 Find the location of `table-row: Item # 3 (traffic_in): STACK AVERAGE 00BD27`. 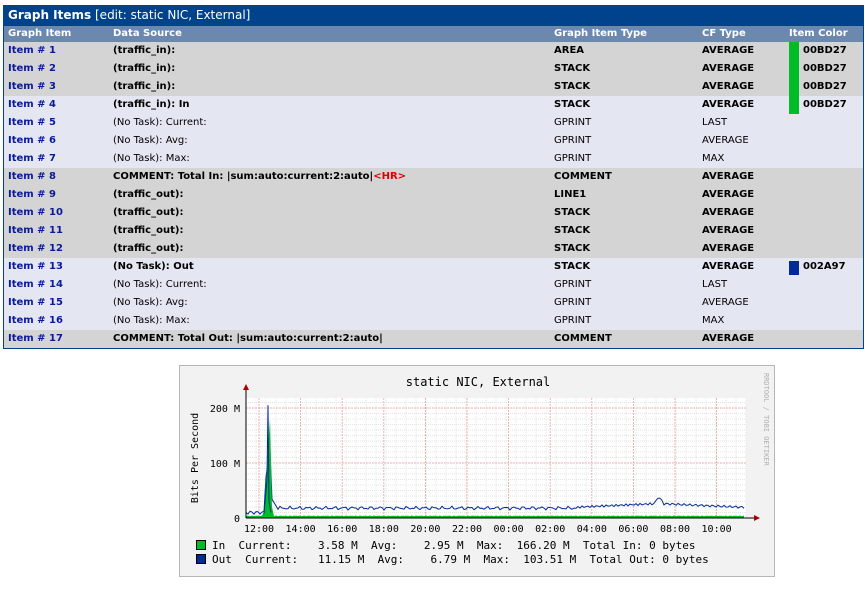

table-row: Item # 3 (traffic_in): STACK AVERAGE 00BD27 is located at coordinates (433, 87).